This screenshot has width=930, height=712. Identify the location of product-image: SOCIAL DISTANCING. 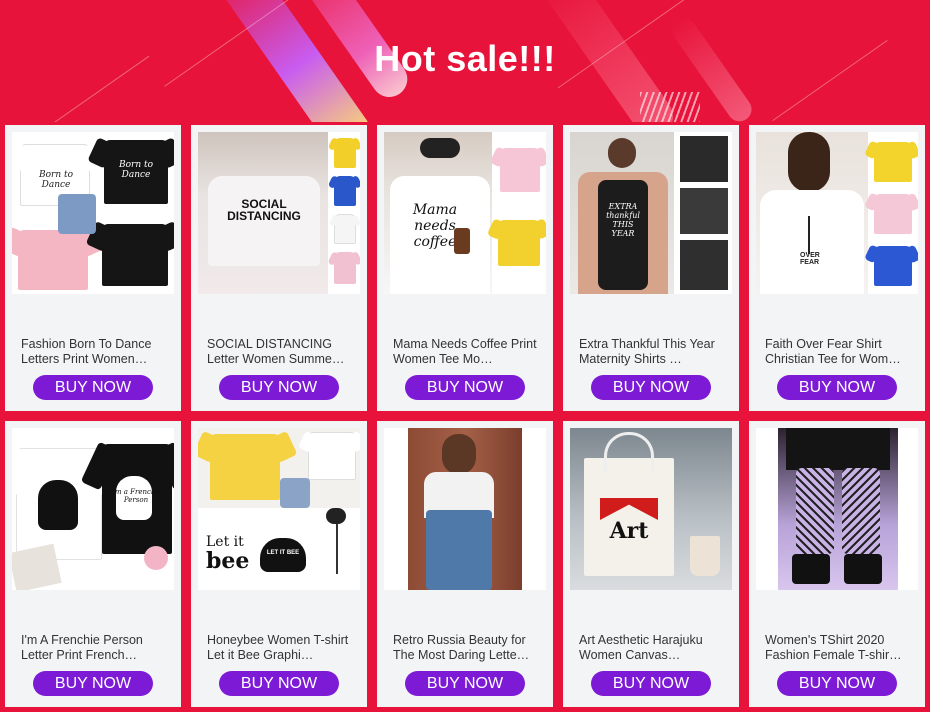
(279, 213).